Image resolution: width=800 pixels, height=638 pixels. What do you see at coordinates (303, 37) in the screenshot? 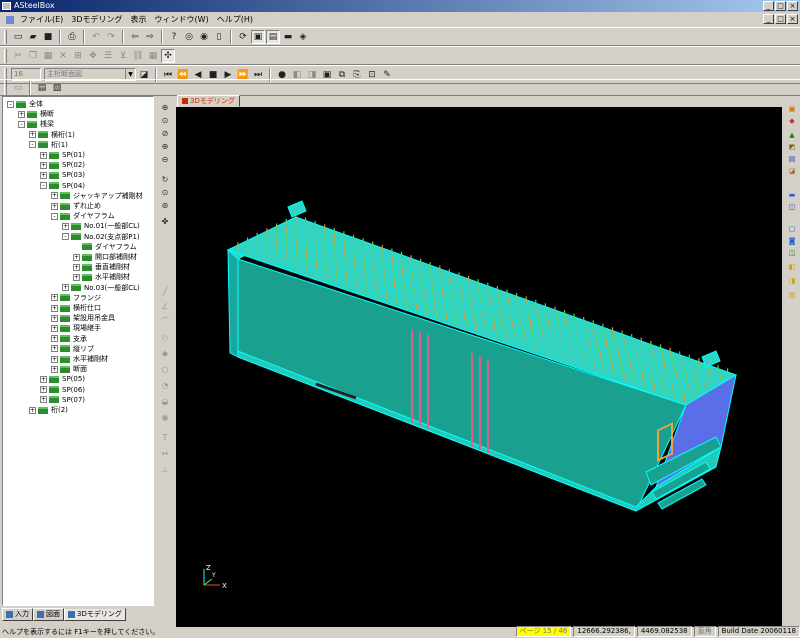
I see `model-icon: ◈` at bounding box center [303, 37].